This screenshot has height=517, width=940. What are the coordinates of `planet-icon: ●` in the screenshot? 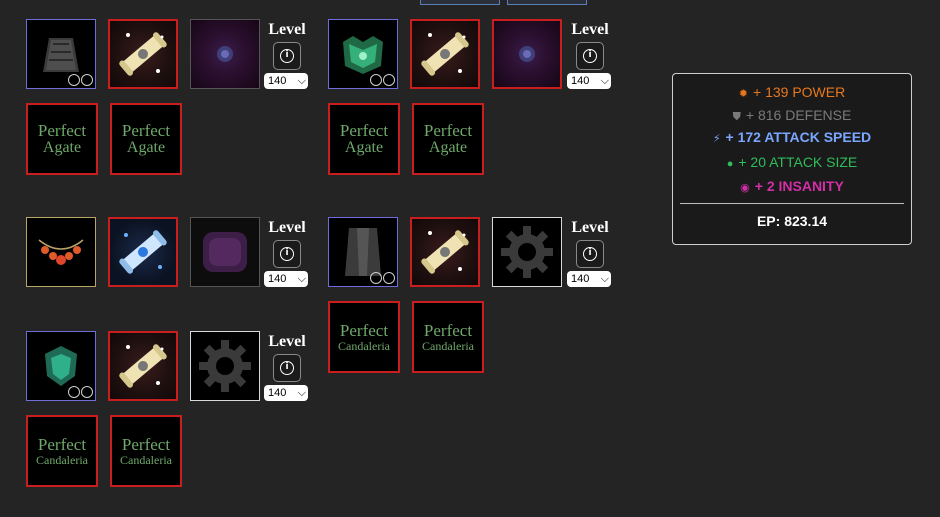 It's located at (730, 164).